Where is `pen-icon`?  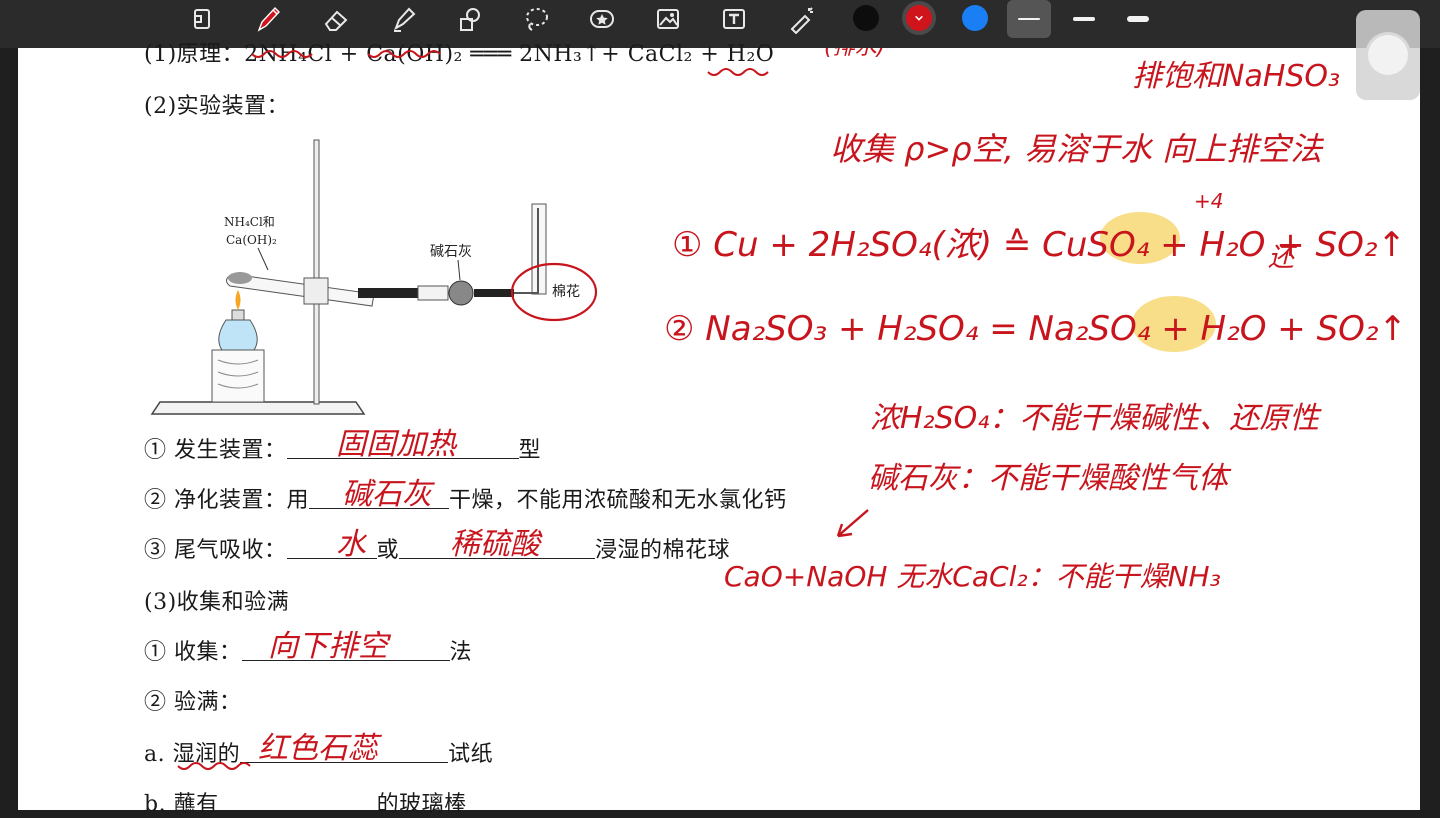
pen-icon is located at coordinates (268, 19).